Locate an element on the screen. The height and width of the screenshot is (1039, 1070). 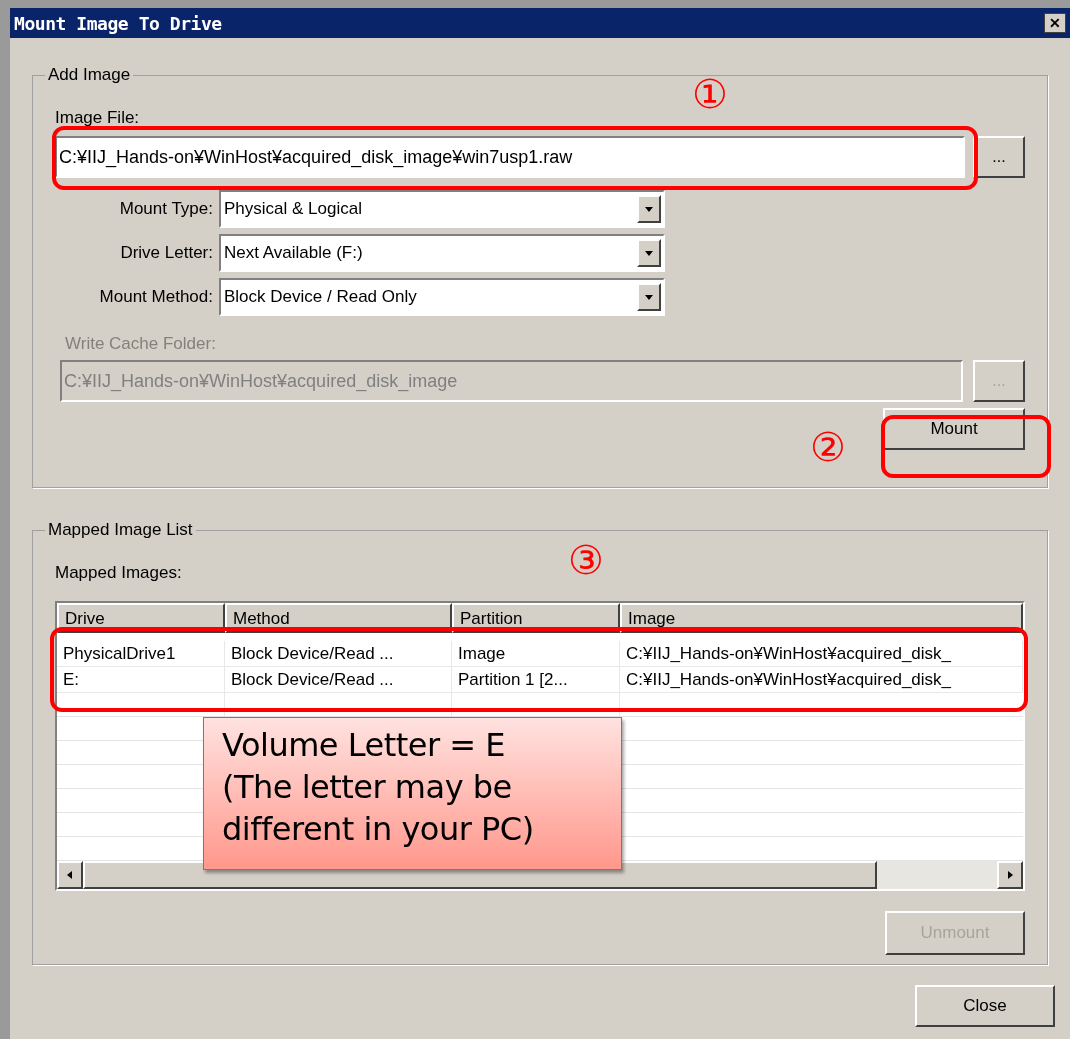
table-cell: Image is located at coordinates (536, 653).